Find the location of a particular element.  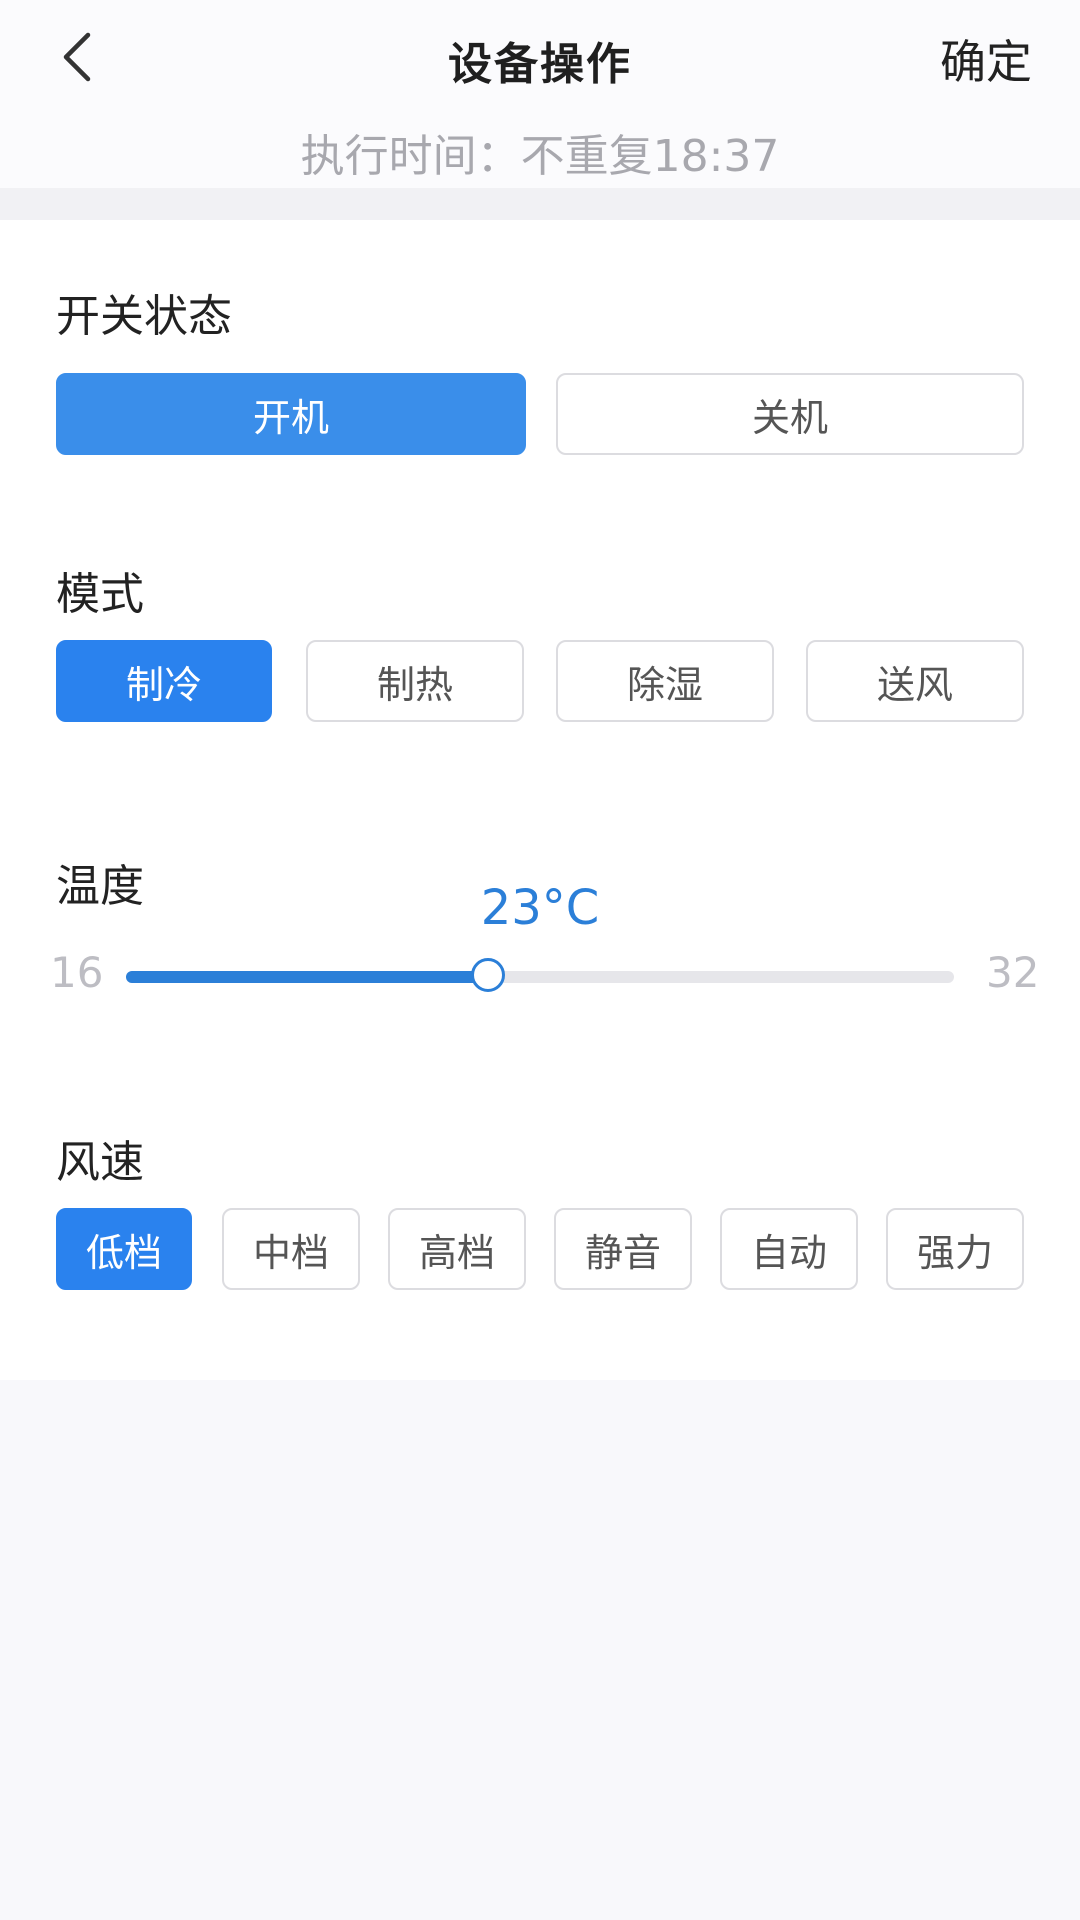

temperature-max-label: 32 is located at coordinates (1013, 972).